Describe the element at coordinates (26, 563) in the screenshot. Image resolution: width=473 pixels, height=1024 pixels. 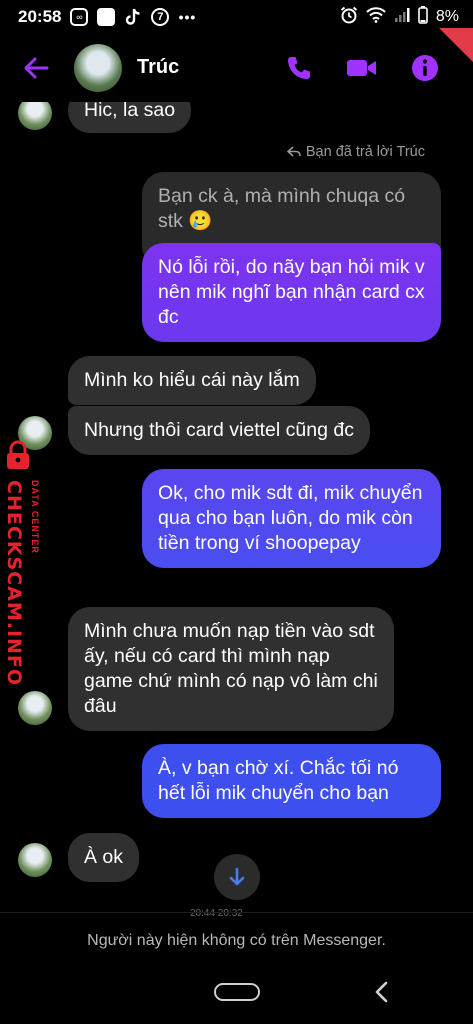
I see `watermark: CHECKSCAM.INFO DATA CENTER` at that location.